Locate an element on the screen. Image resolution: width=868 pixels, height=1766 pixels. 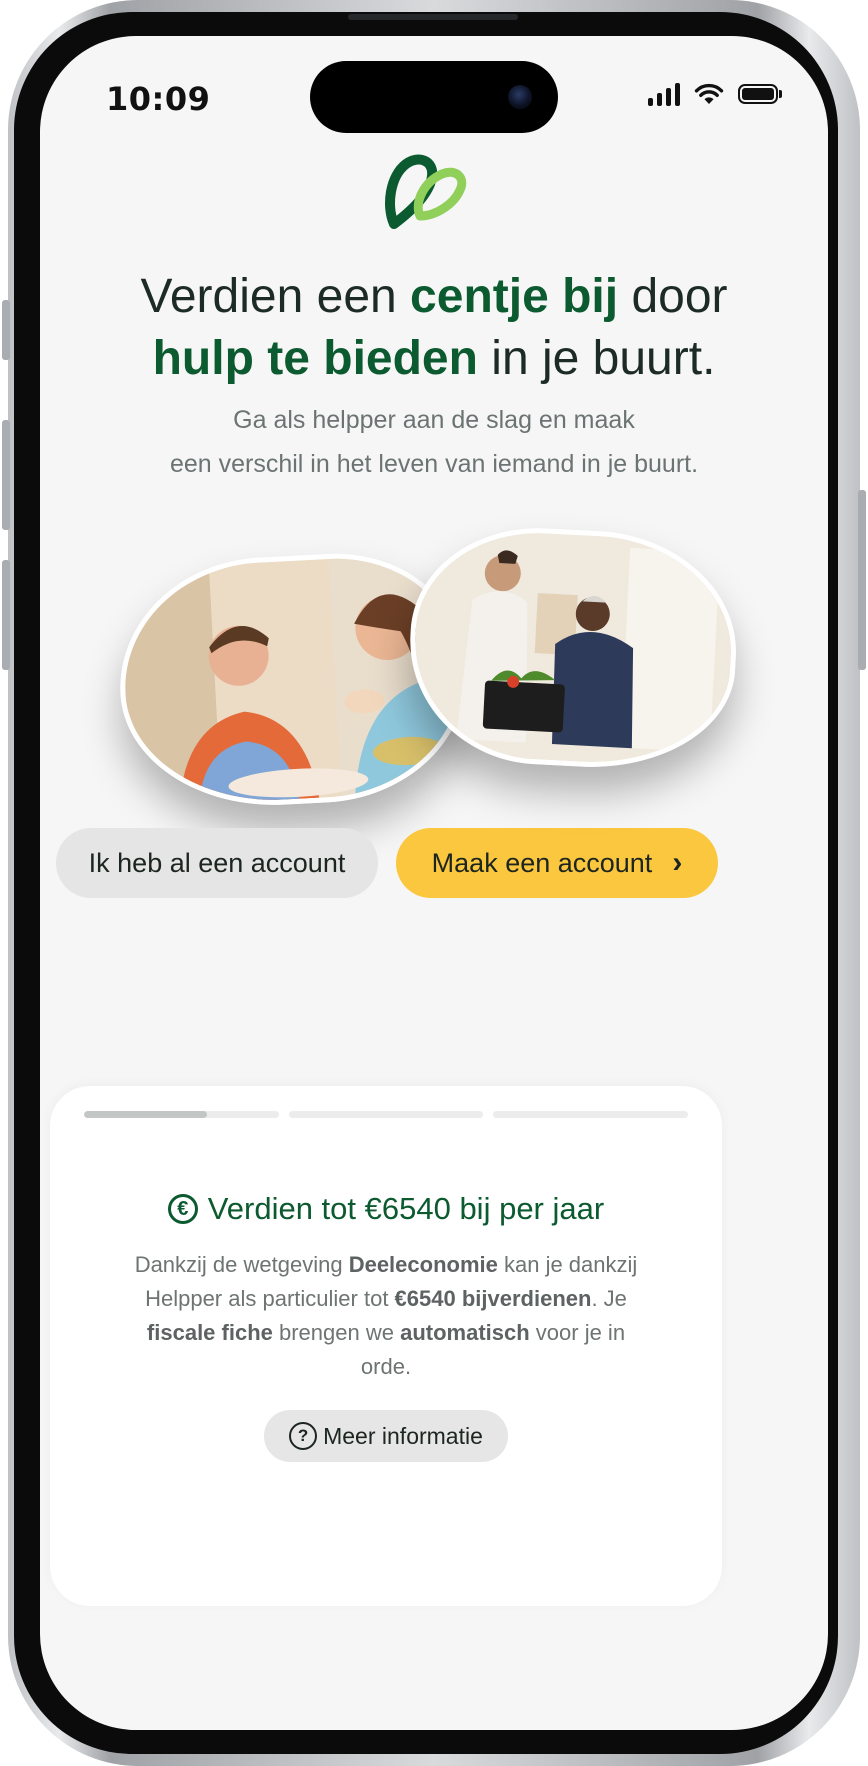
power-button is located at coordinates (862, 580).